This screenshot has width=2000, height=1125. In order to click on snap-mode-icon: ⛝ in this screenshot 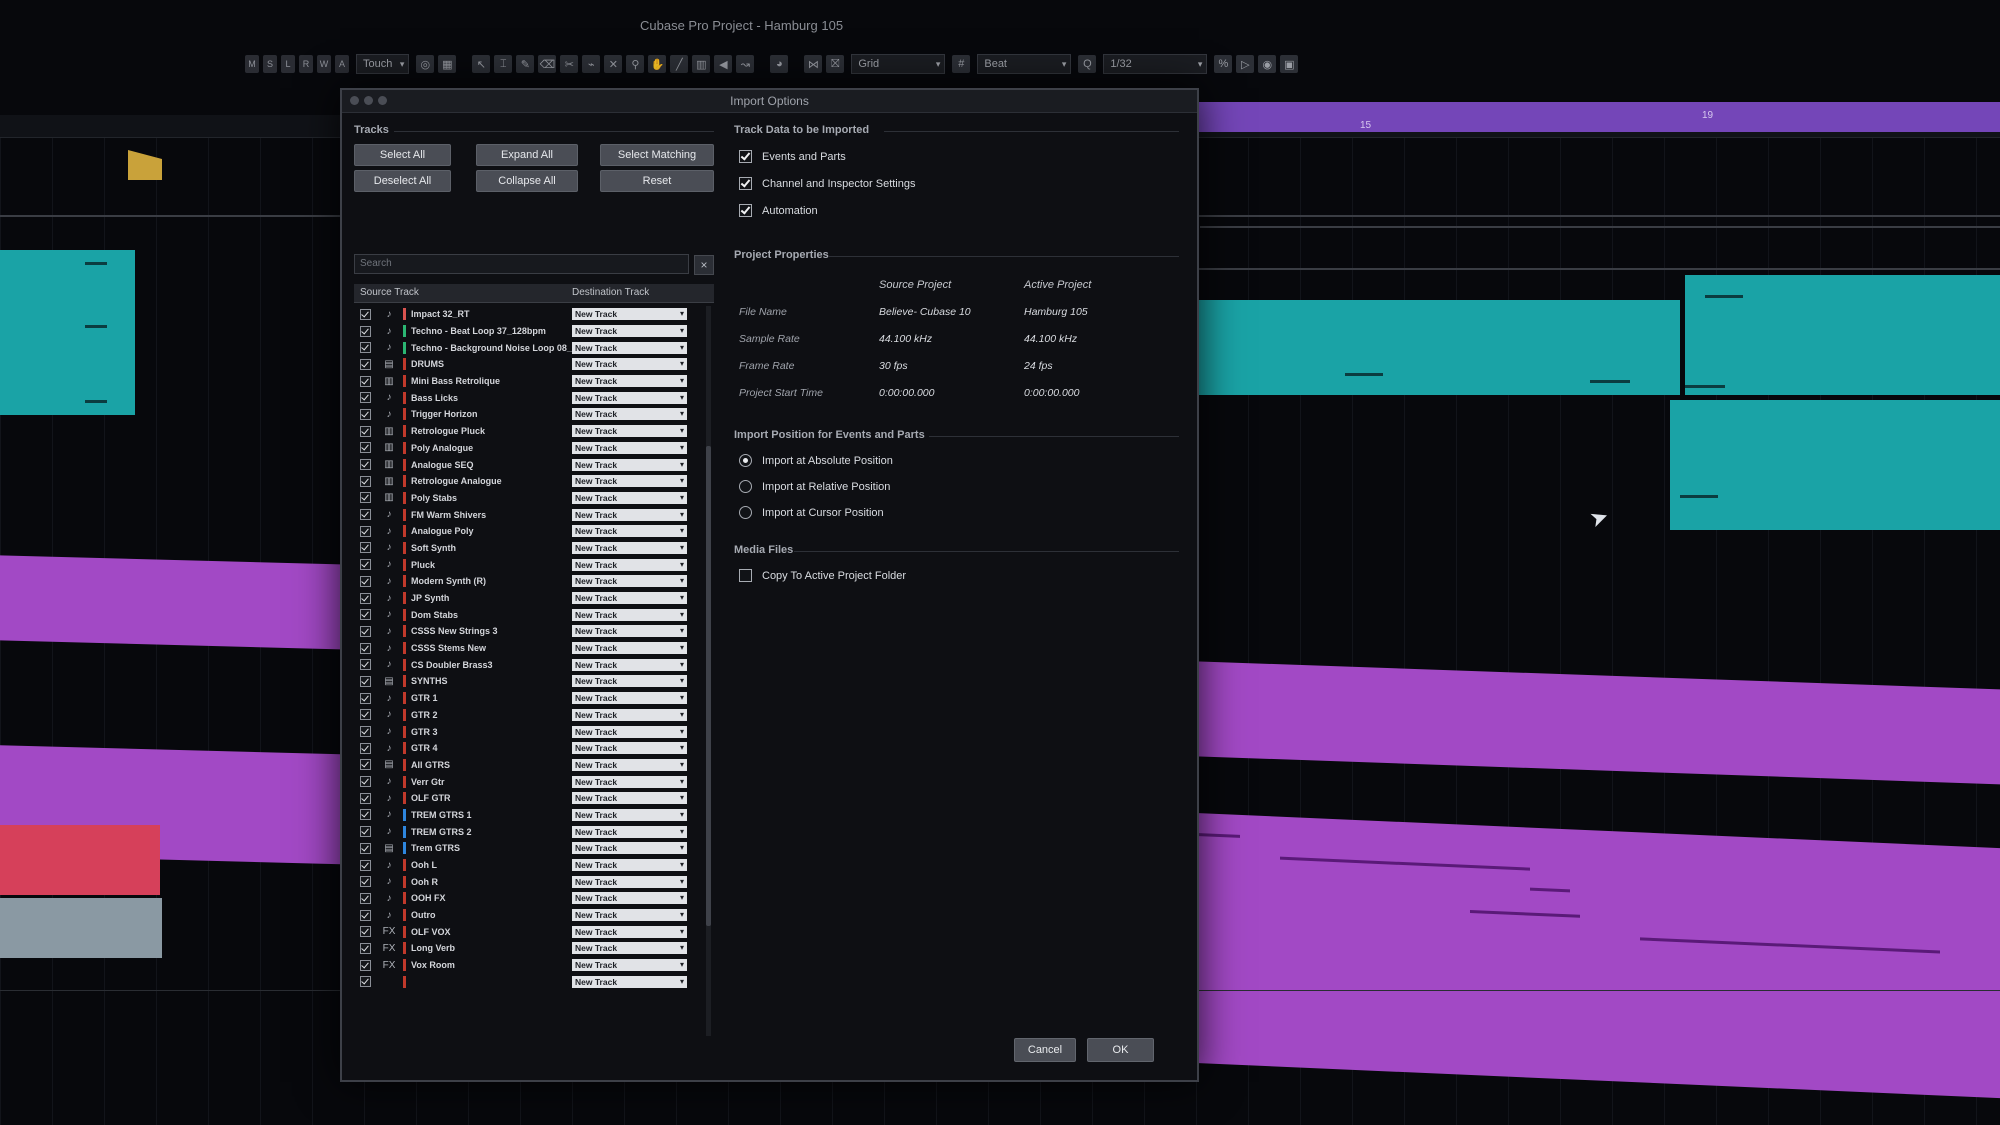, I will do `click(835, 64)`.